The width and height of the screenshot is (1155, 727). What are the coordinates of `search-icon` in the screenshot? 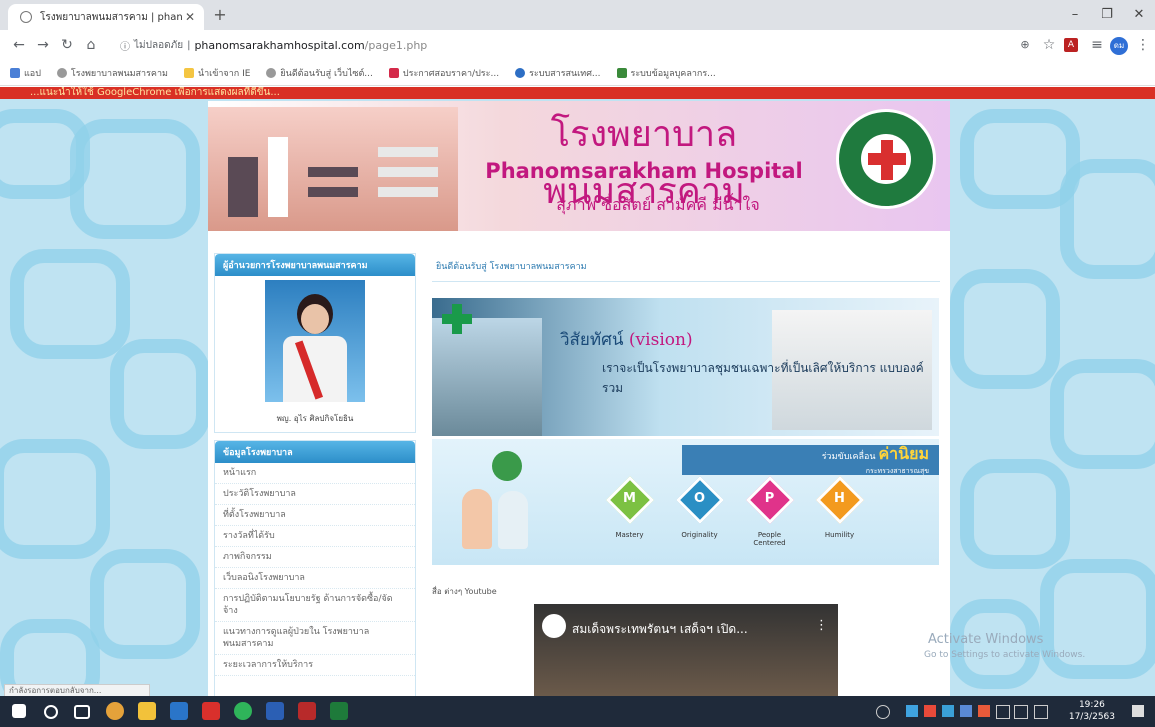 It's located at (51, 712).